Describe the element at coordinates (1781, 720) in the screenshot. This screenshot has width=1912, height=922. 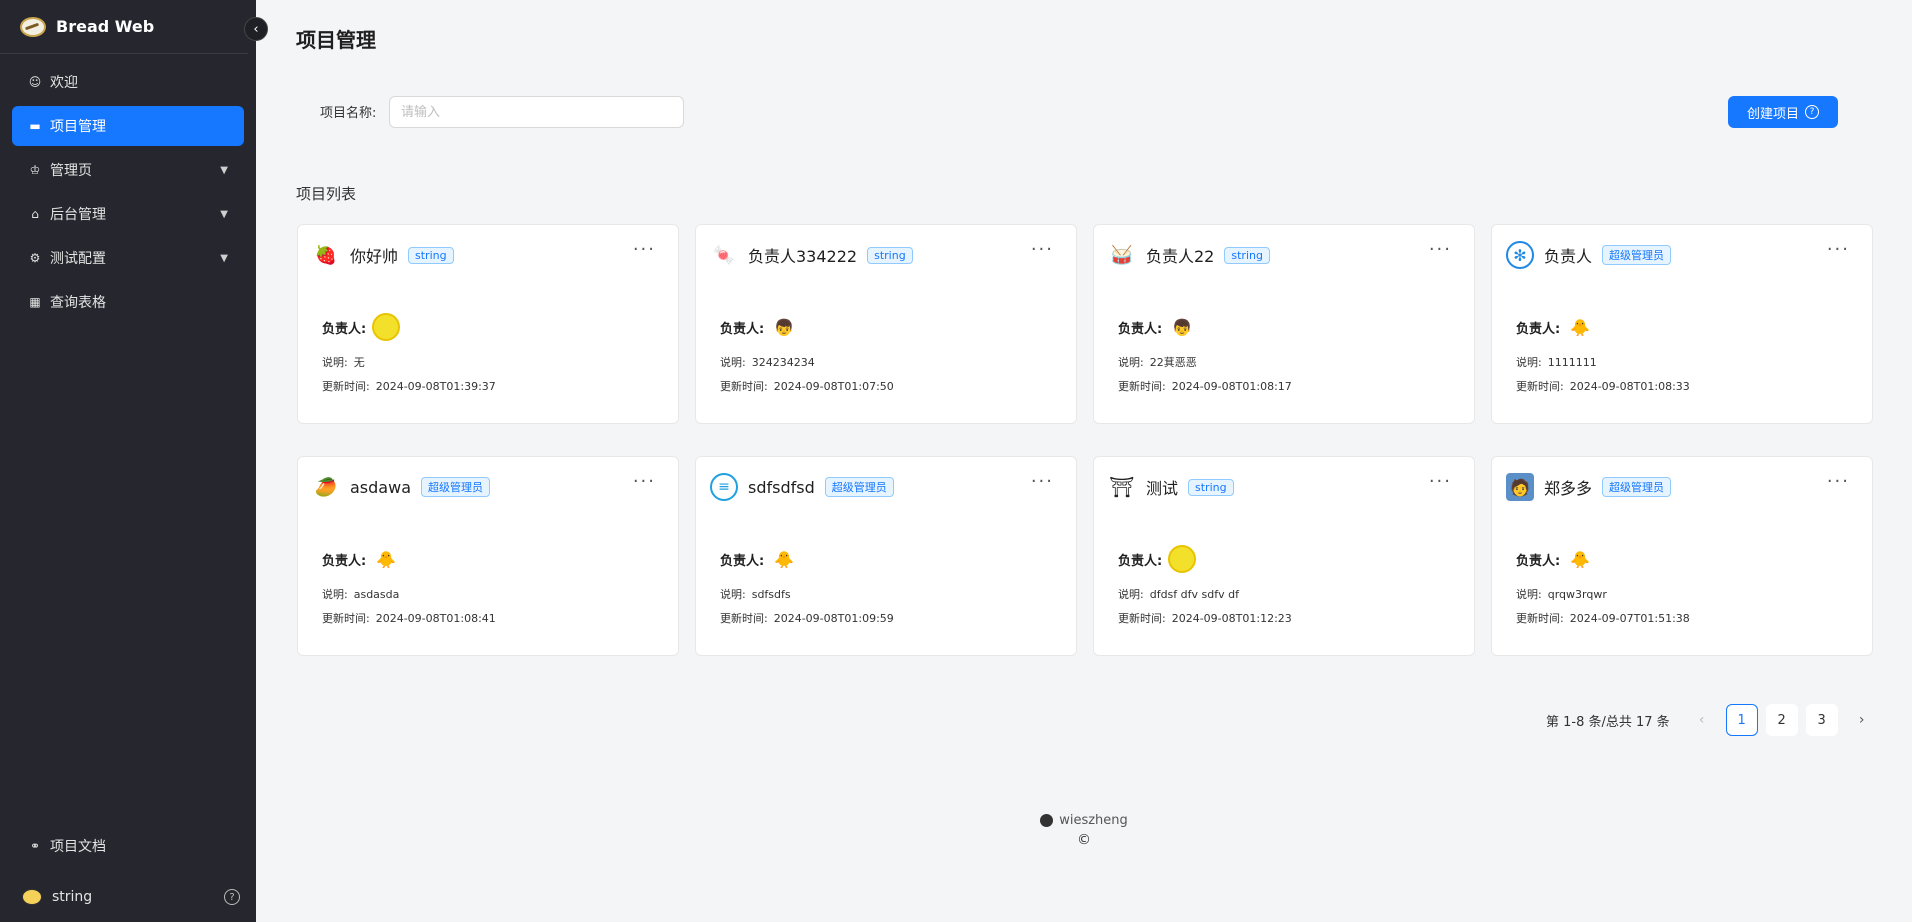
I see `page-2-button: 2` at that location.